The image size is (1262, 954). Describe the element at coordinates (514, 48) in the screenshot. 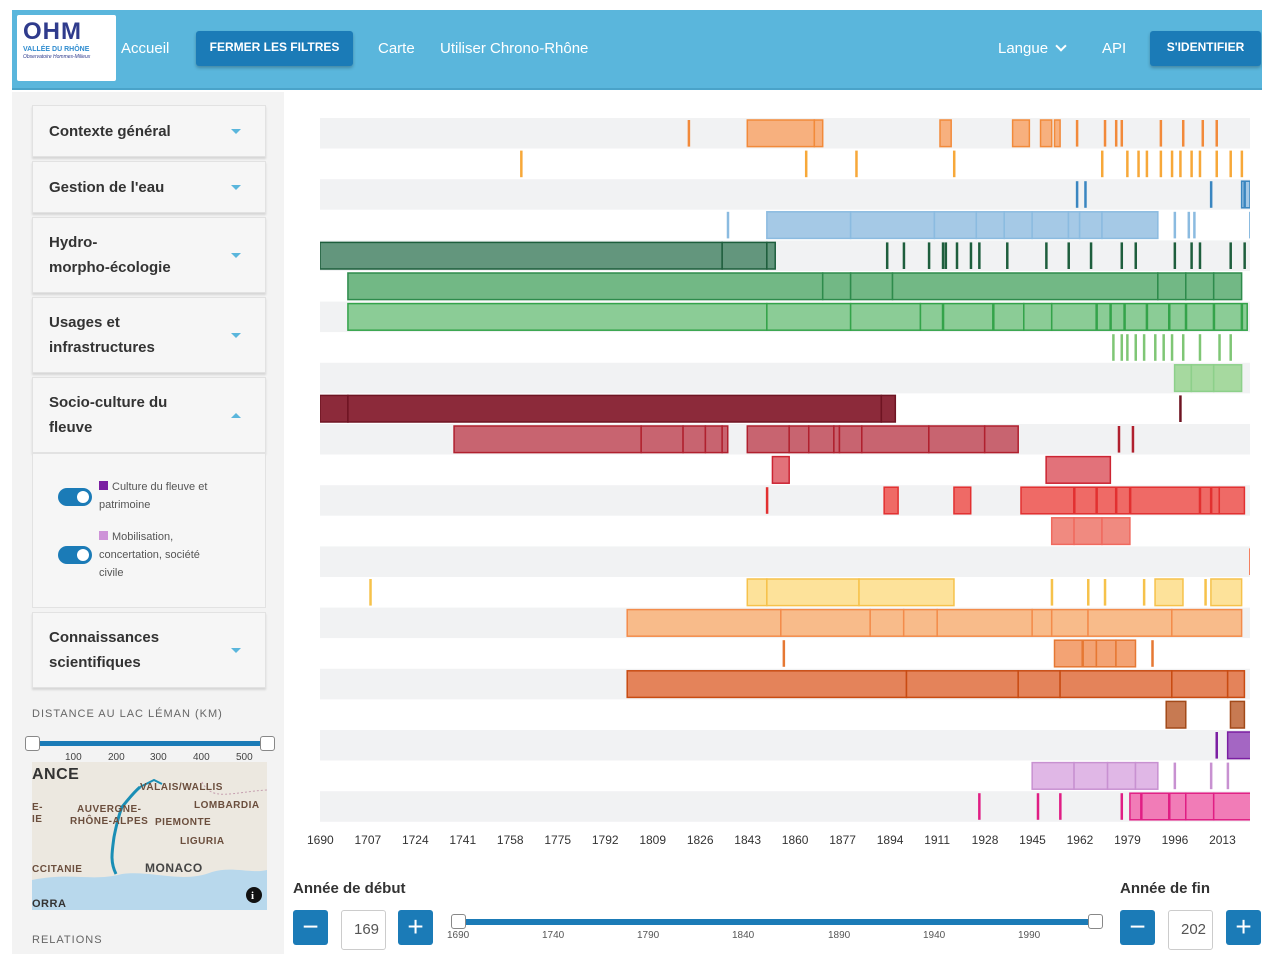

I see `nav-use-link: Utiliser Chrono-Rhône` at that location.